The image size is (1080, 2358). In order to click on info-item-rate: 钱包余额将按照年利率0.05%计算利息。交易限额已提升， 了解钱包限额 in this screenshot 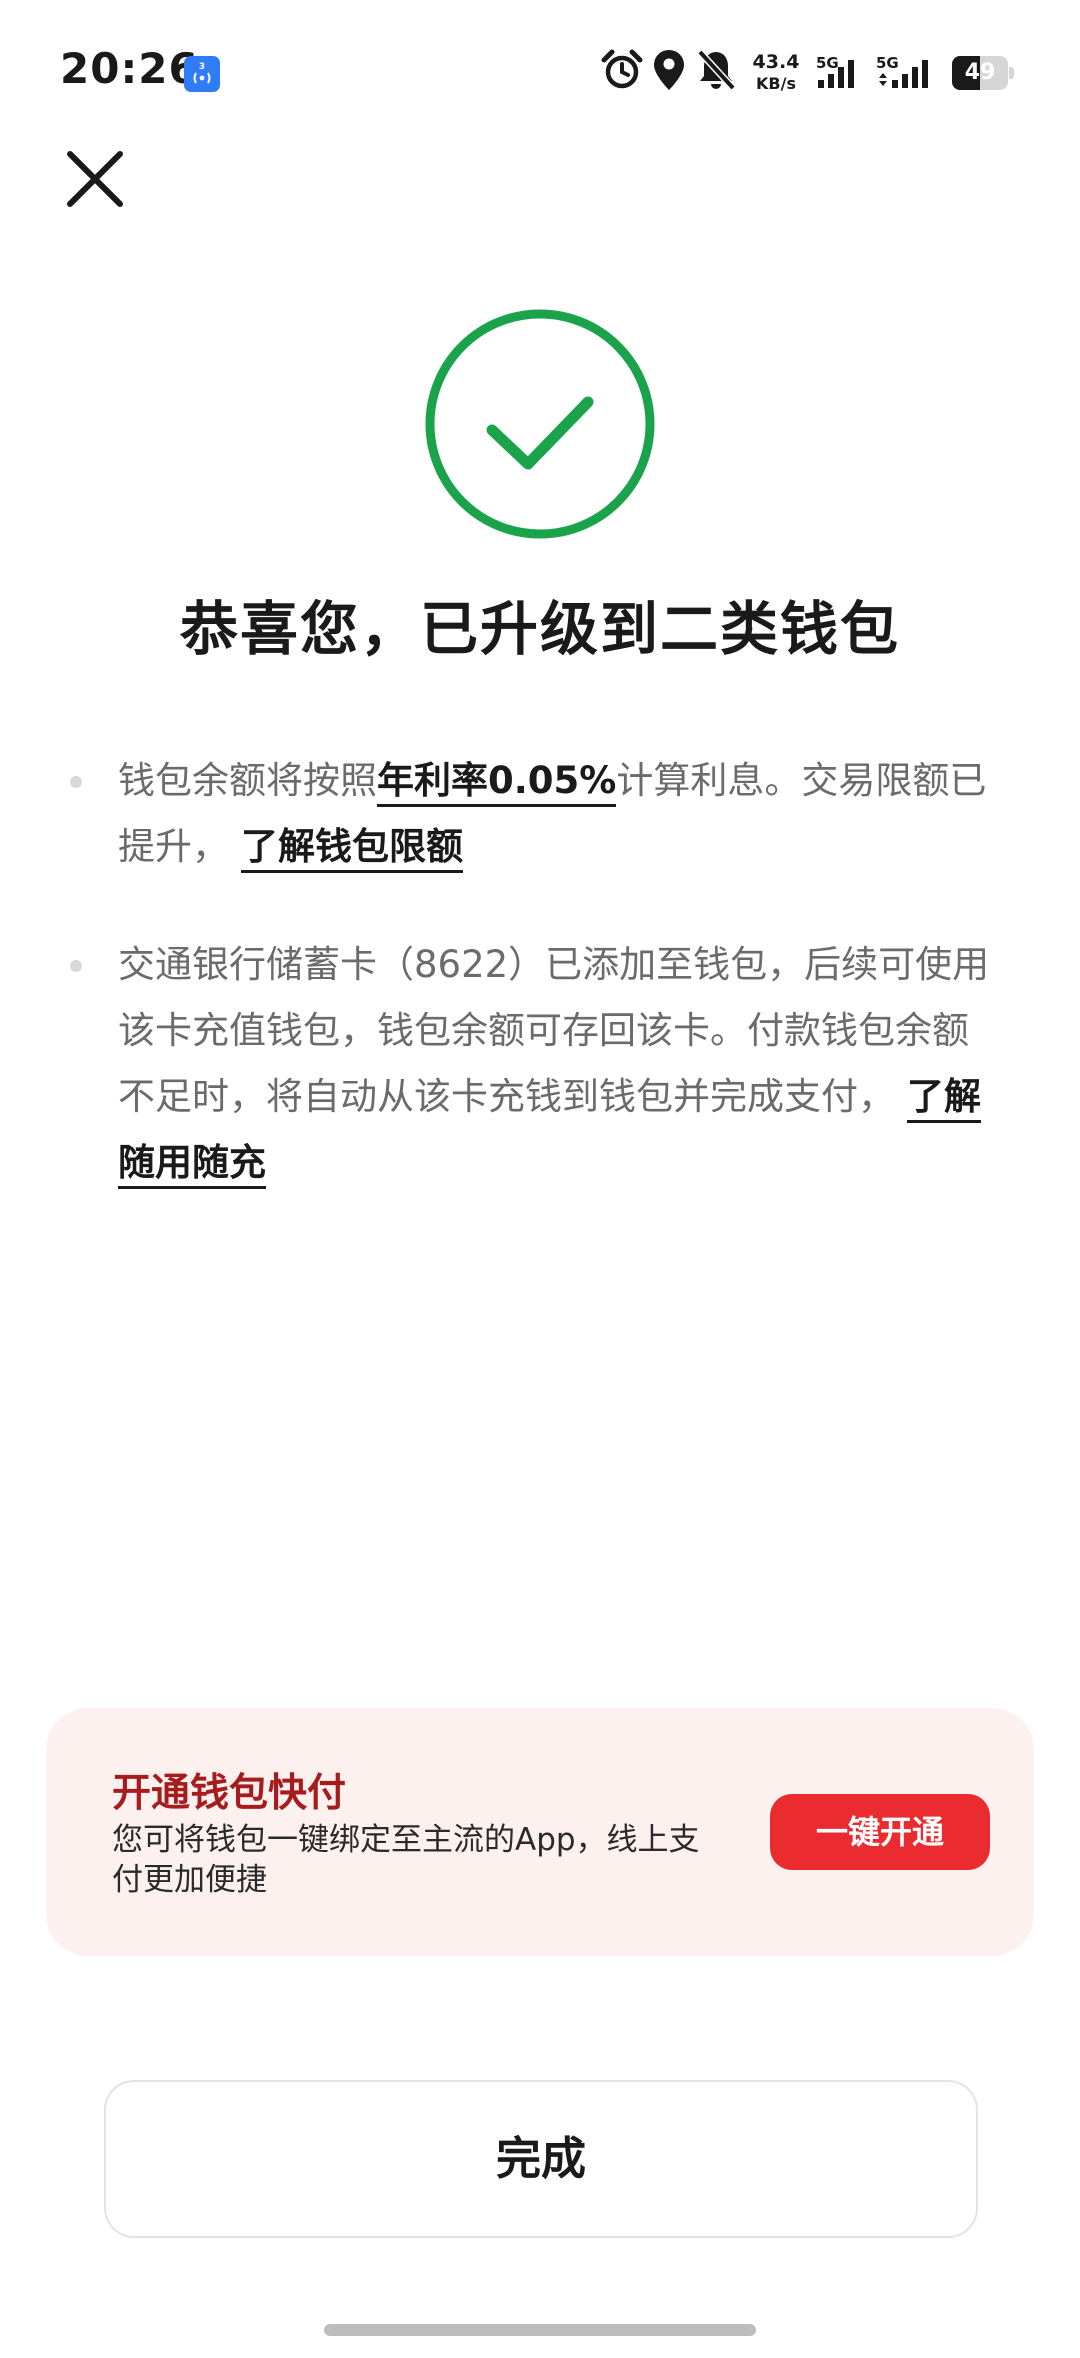, I will do `click(534, 814)`.